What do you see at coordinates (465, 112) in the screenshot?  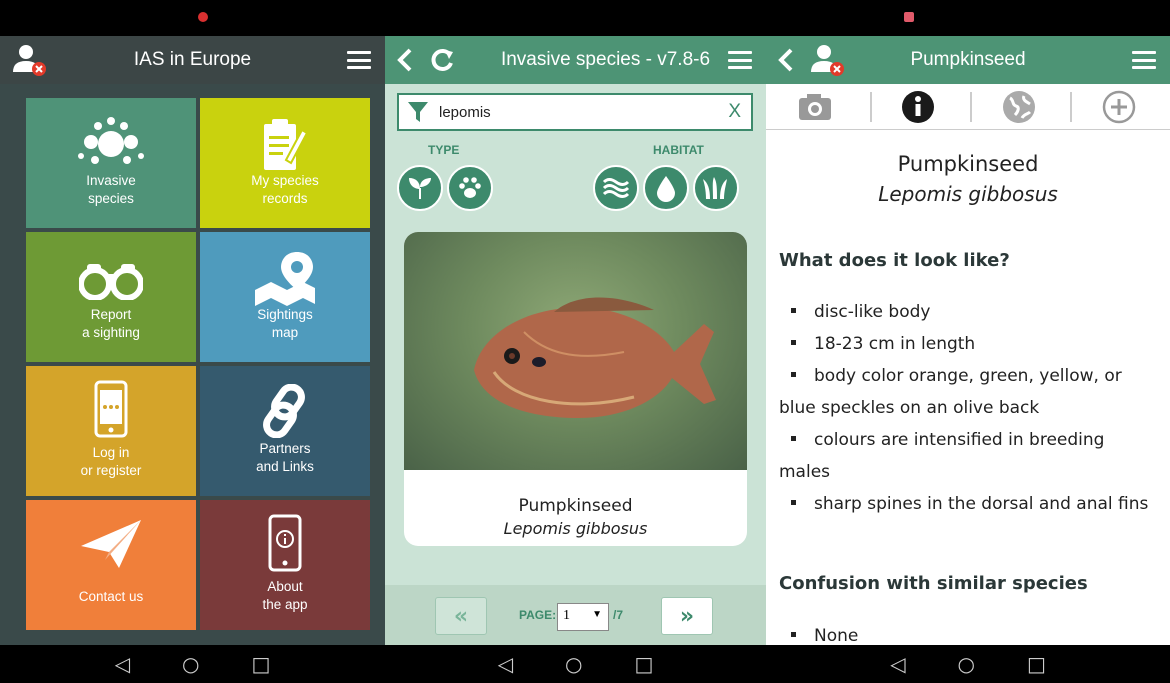 I see `search-value: lepomis` at bounding box center [465, 112].